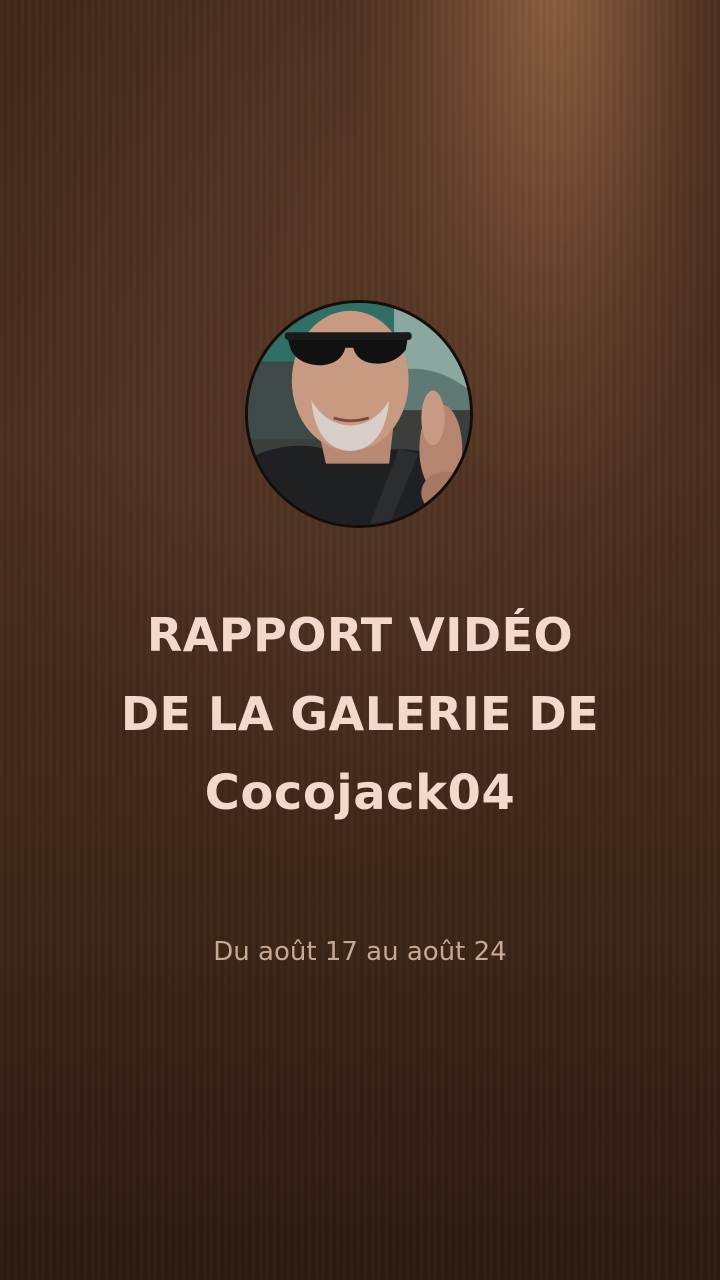 This screenshot has width=720, height=1280. What do you see at coordinates (360, 635) in the screenshot?
I see `title-line-1: RAPPORT VIDÉO` at bounding box center [360, 635].